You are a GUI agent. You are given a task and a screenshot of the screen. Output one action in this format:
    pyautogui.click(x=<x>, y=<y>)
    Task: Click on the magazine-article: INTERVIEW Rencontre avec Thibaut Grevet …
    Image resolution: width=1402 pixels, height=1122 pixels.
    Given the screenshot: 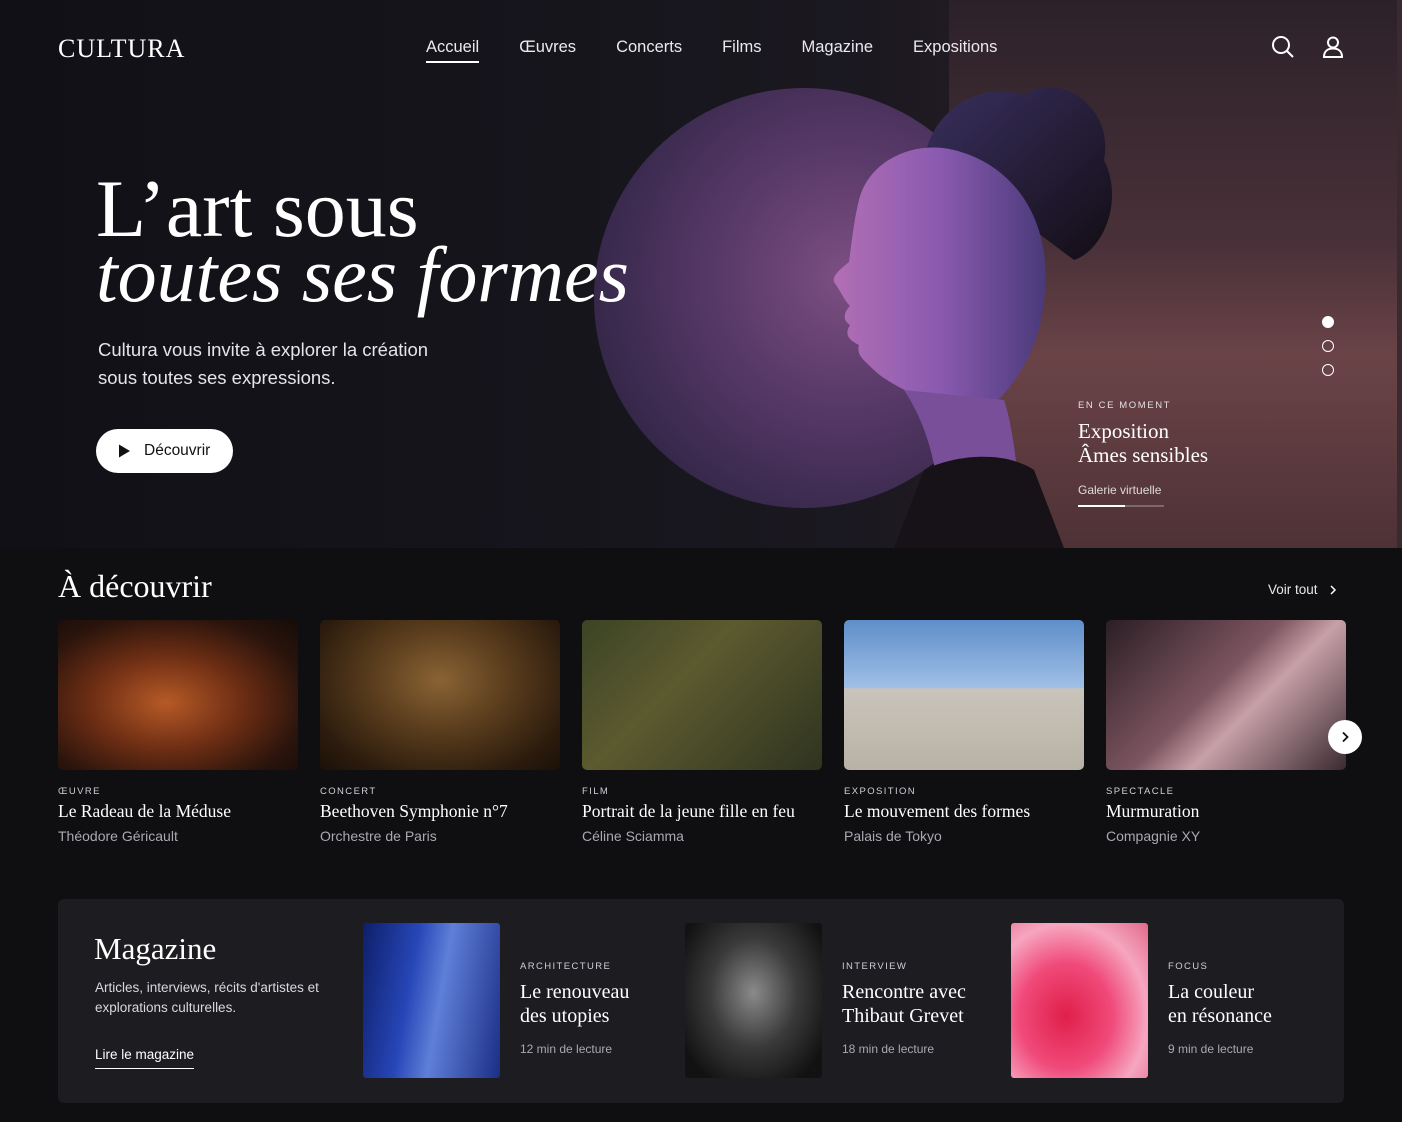 What is the action you would take?
    pyautogui.click(x=843, y=1000)
    